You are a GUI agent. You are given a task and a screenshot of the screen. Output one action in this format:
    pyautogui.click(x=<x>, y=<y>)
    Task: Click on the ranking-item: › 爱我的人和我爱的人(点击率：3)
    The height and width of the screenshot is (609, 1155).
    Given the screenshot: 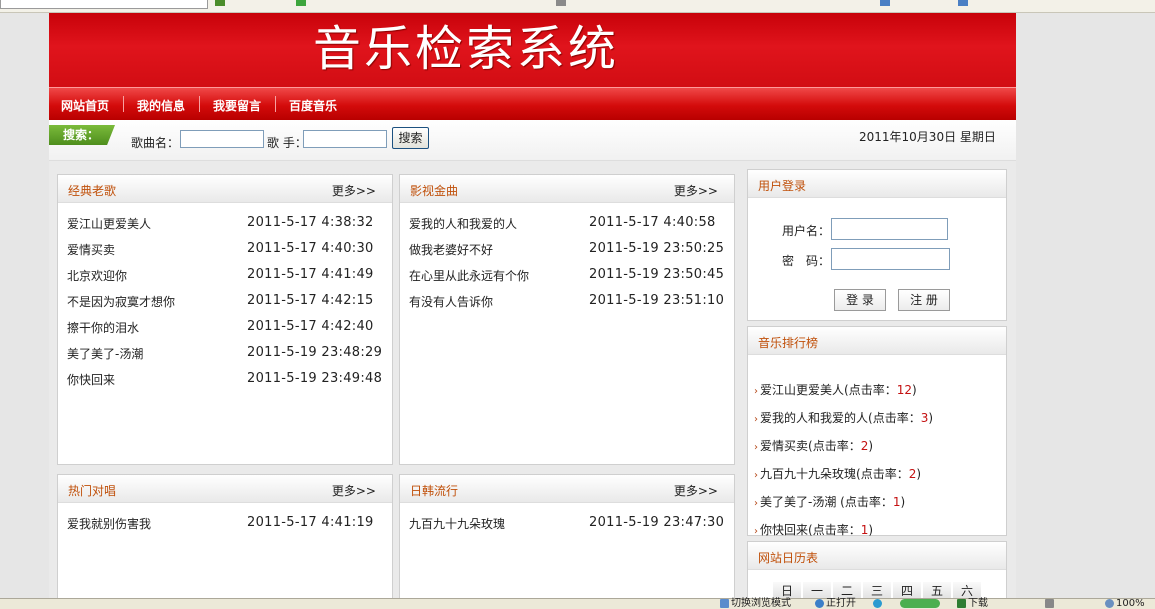 What is the action you would take?
    pyautogui.click(x=843, y=417)
    